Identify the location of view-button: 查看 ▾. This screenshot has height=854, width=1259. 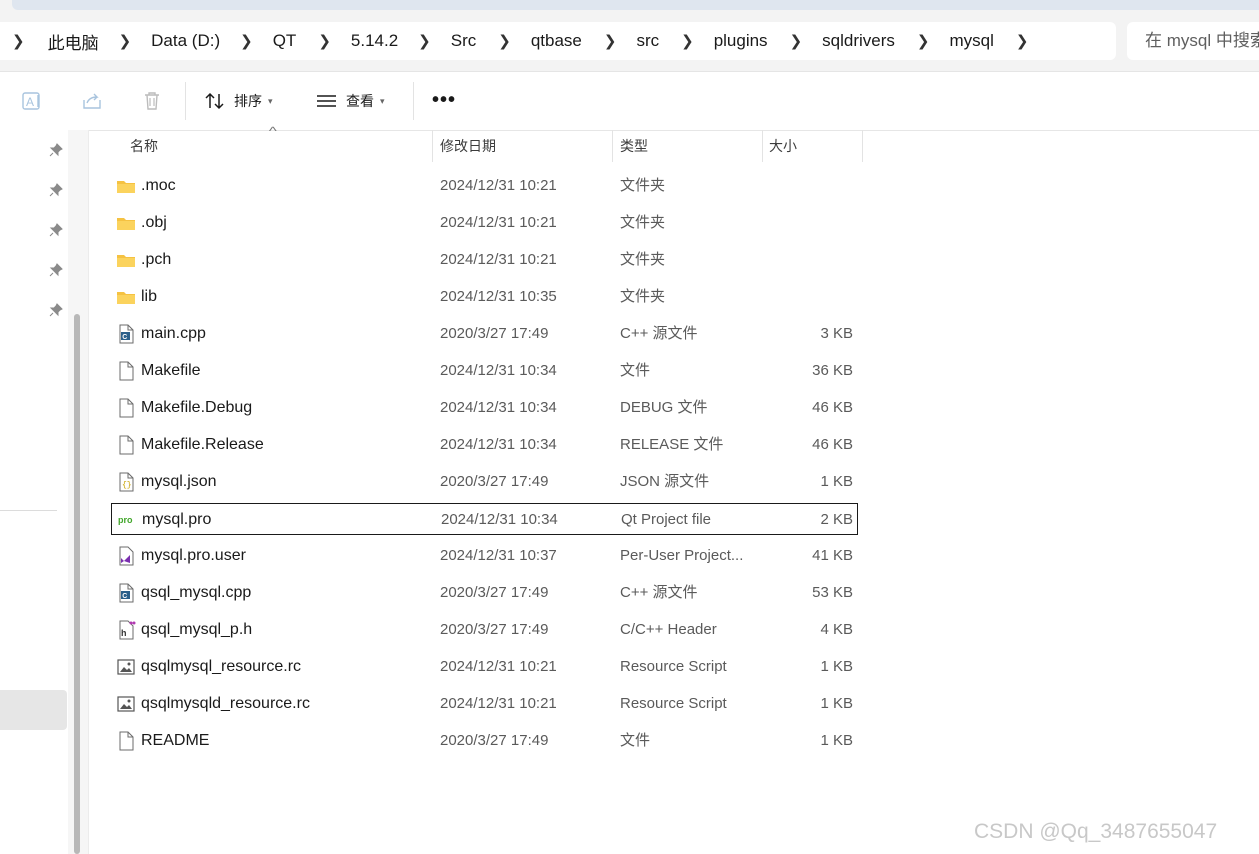
(350, 101).